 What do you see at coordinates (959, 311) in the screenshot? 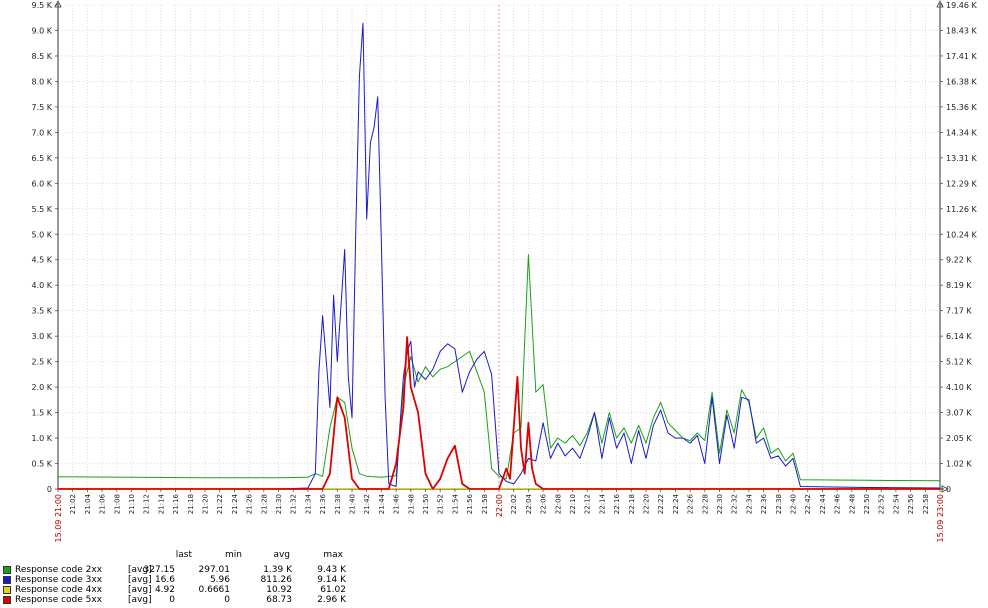
I see `y-right-tick-label: 7.17 K` at bounding box center [959, 311].